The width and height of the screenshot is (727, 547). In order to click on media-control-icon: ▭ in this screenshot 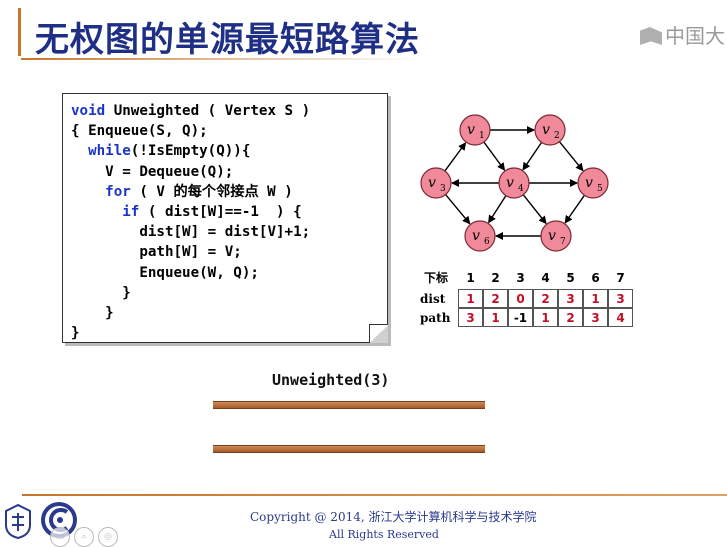, I will do `click(60, 537)`.